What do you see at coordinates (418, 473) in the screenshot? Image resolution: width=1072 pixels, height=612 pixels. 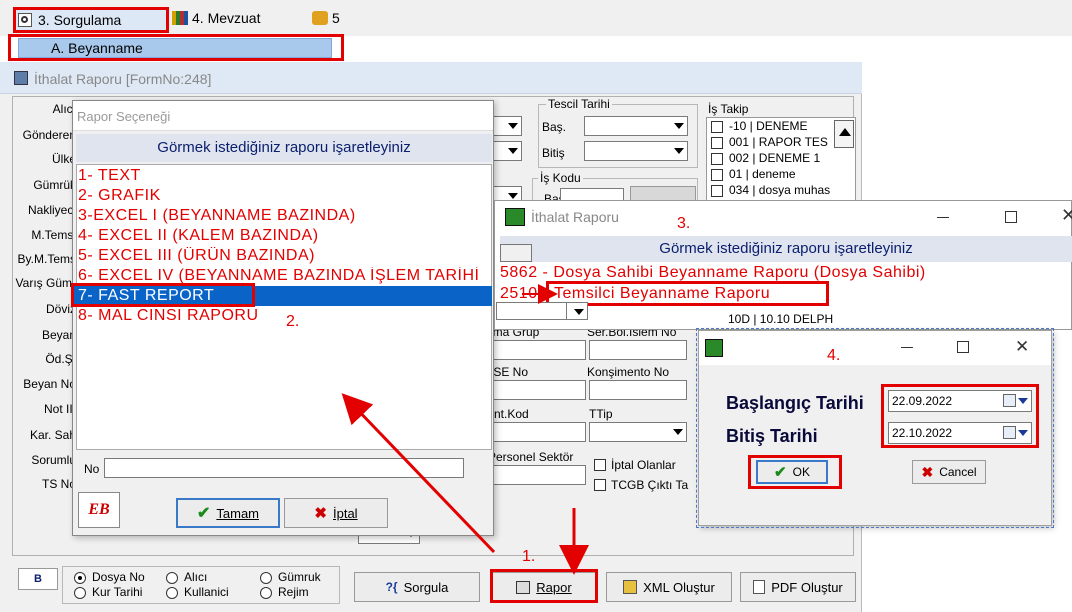 I see `arrow-to-fast-report` at bounding box center [418, 473].